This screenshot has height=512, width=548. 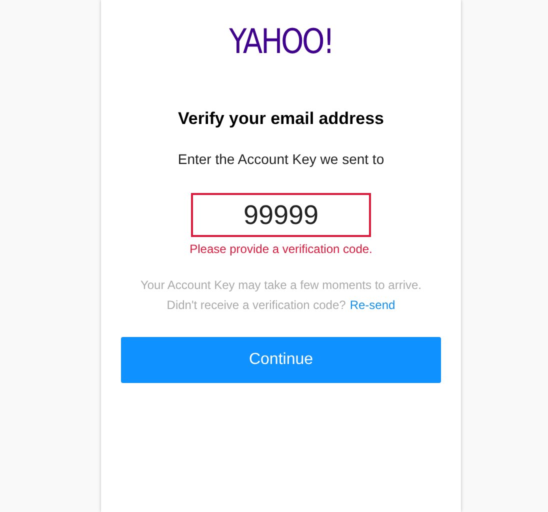 What do you see at coordinates (281, 159) in the screenshot?
I see `instruction: Enter the Account Key we sent to` at bounding box center [281, 159].